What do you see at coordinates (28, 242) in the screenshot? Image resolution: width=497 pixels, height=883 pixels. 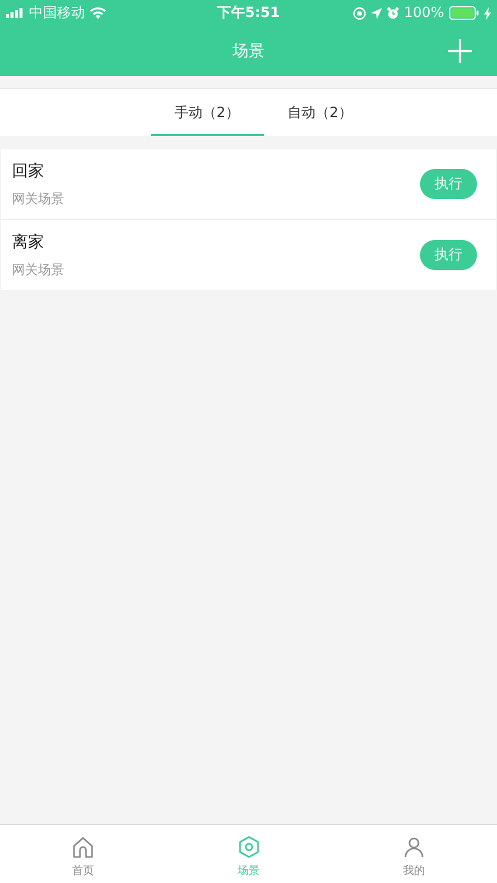 I see `scene-name: 离家` at bounding box center [28, 242].